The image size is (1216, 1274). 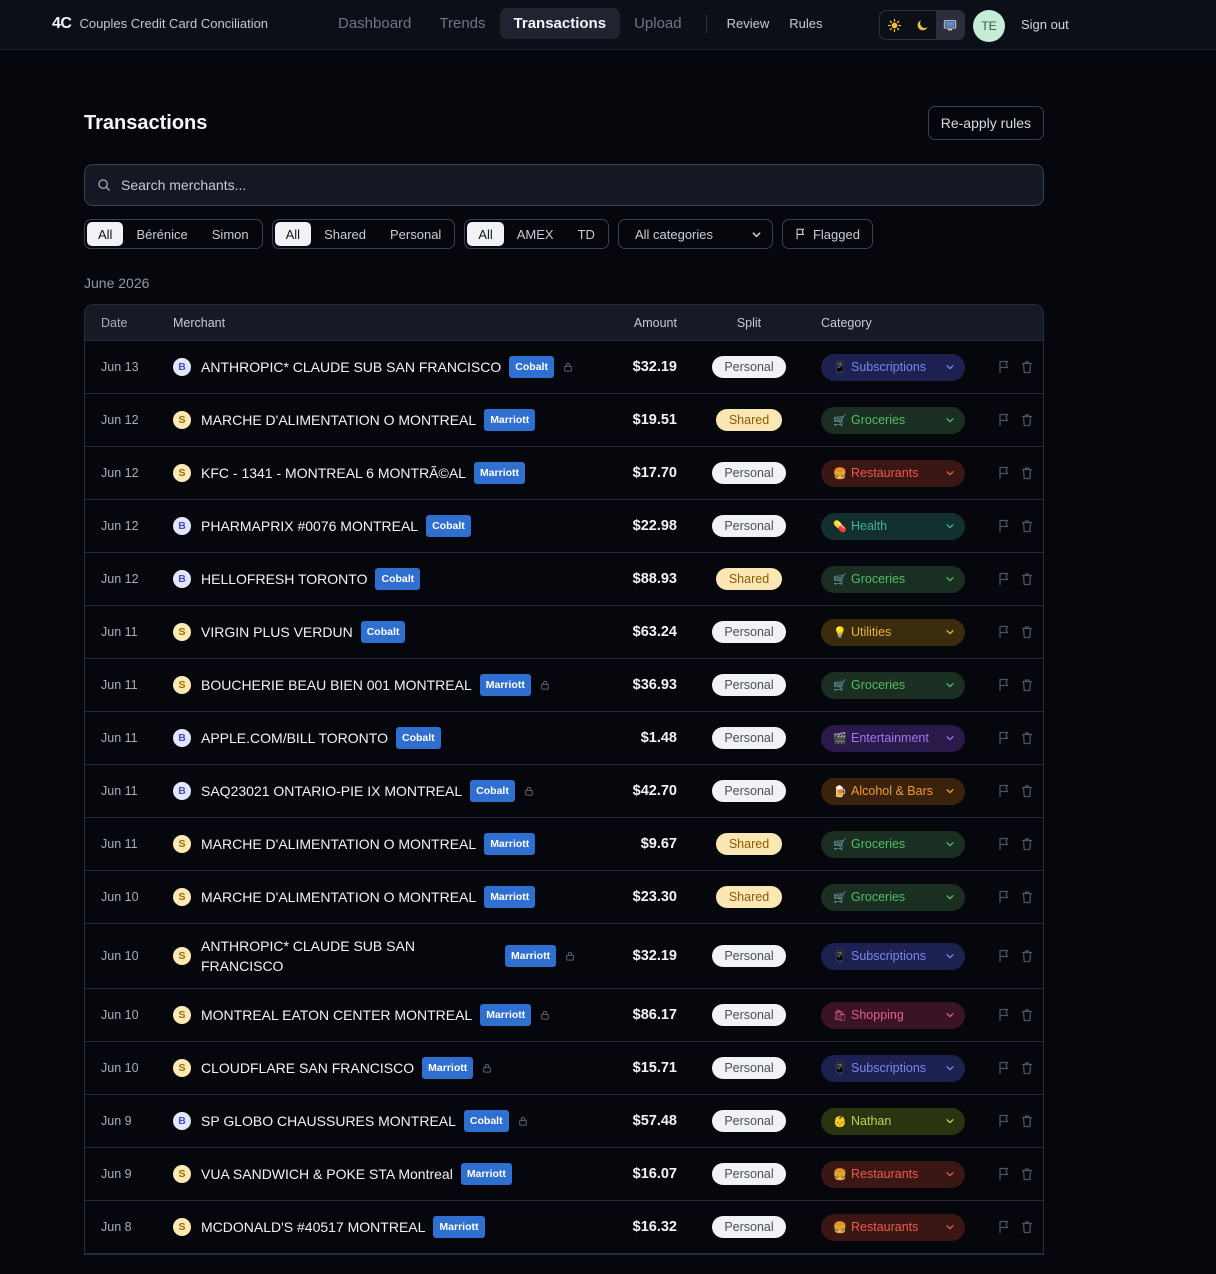 What do you see at coordinates (893, 632) in the screenshot?
I see `category-dropdown: 💡 Utilities` at bounding box center [893, 632].